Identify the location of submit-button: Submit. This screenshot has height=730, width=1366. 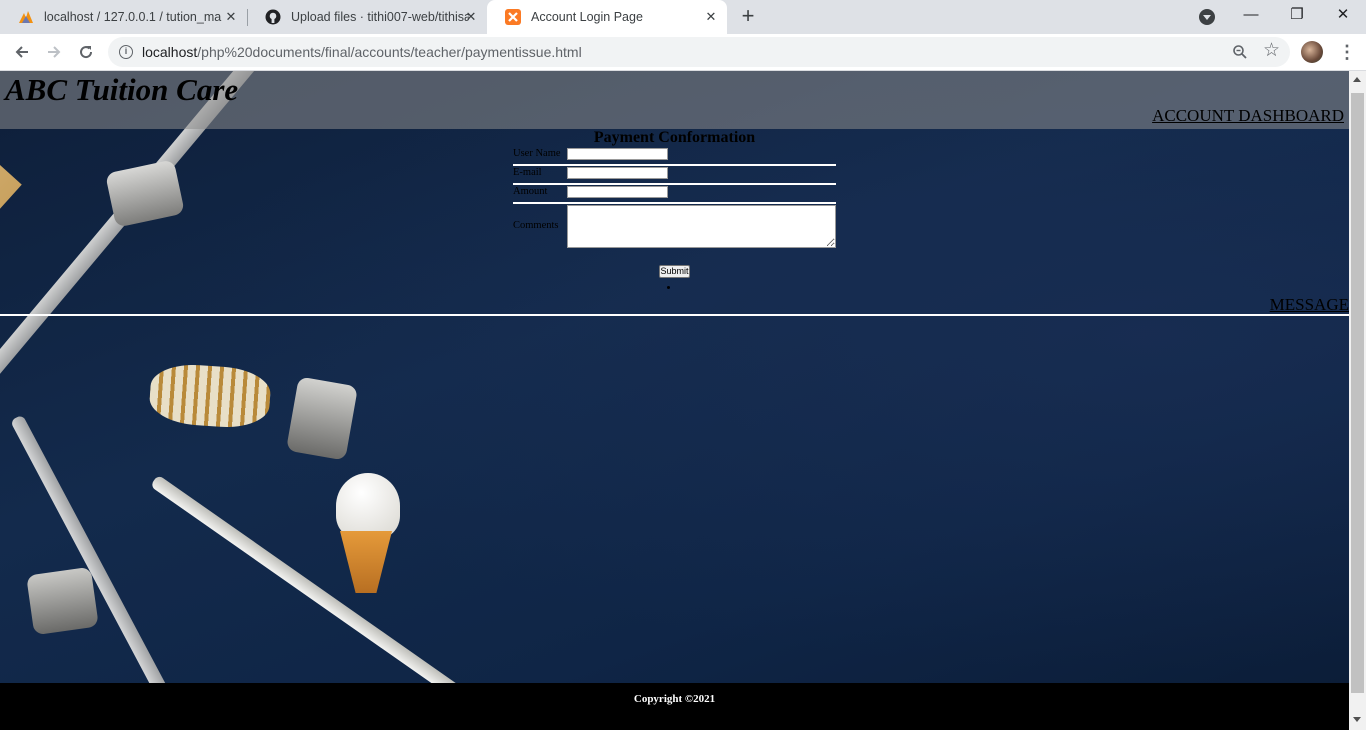
(674, 271).